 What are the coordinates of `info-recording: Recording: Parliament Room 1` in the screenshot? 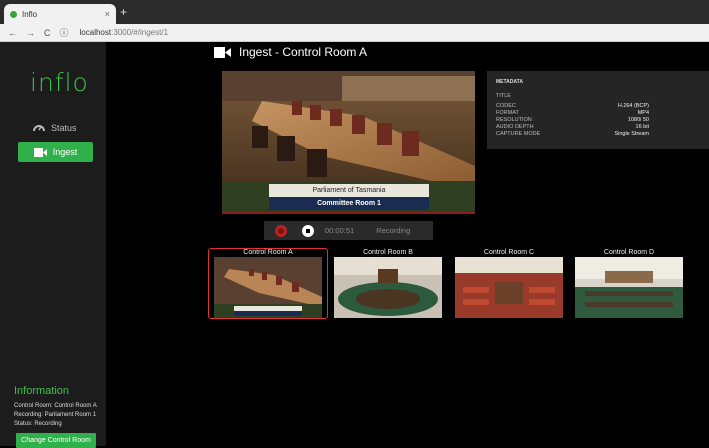 It's located at (55, 415).